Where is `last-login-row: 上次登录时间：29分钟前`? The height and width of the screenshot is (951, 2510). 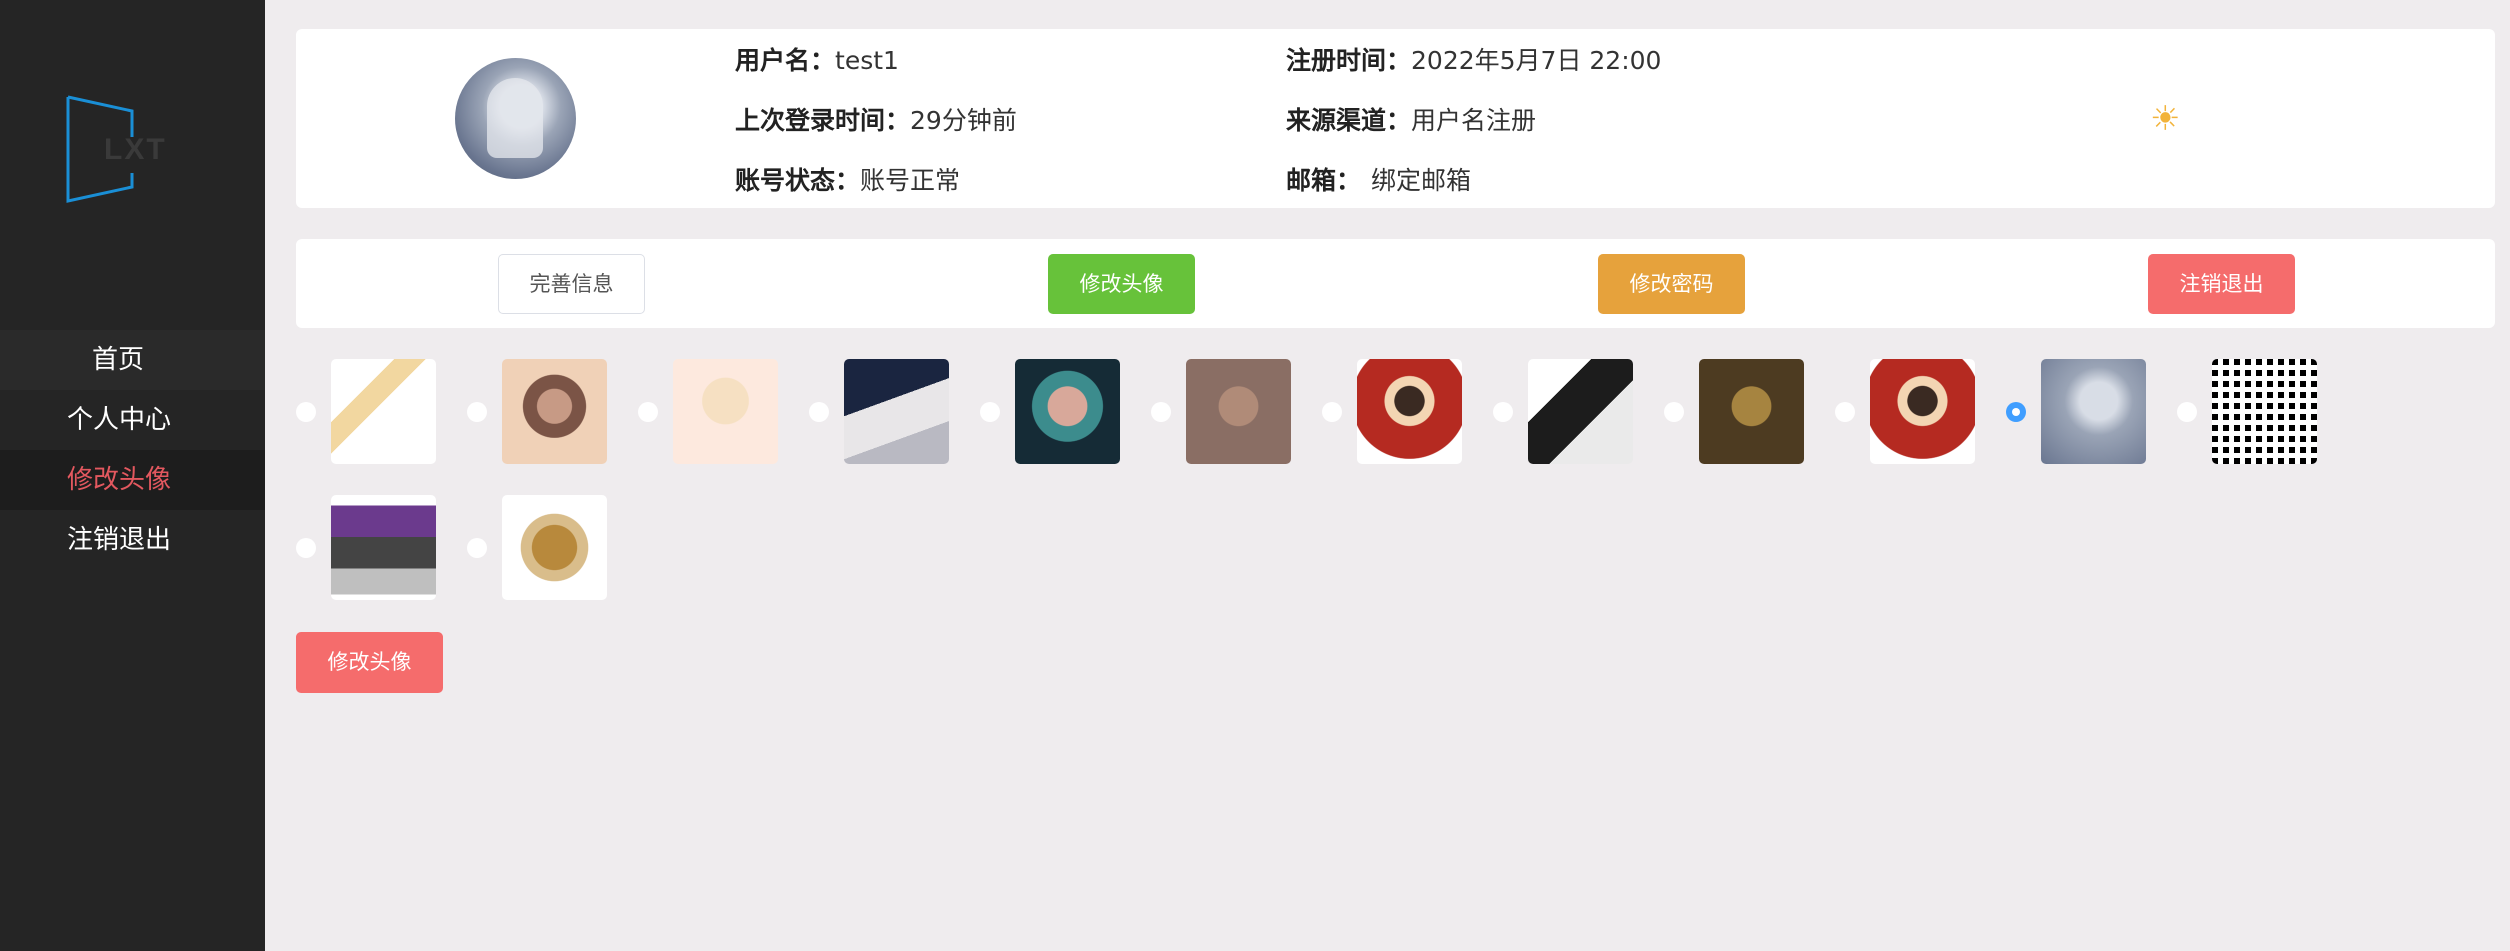
last-login-row: 上次登录时间：29分钟前 is located at coordinates (876, 121).